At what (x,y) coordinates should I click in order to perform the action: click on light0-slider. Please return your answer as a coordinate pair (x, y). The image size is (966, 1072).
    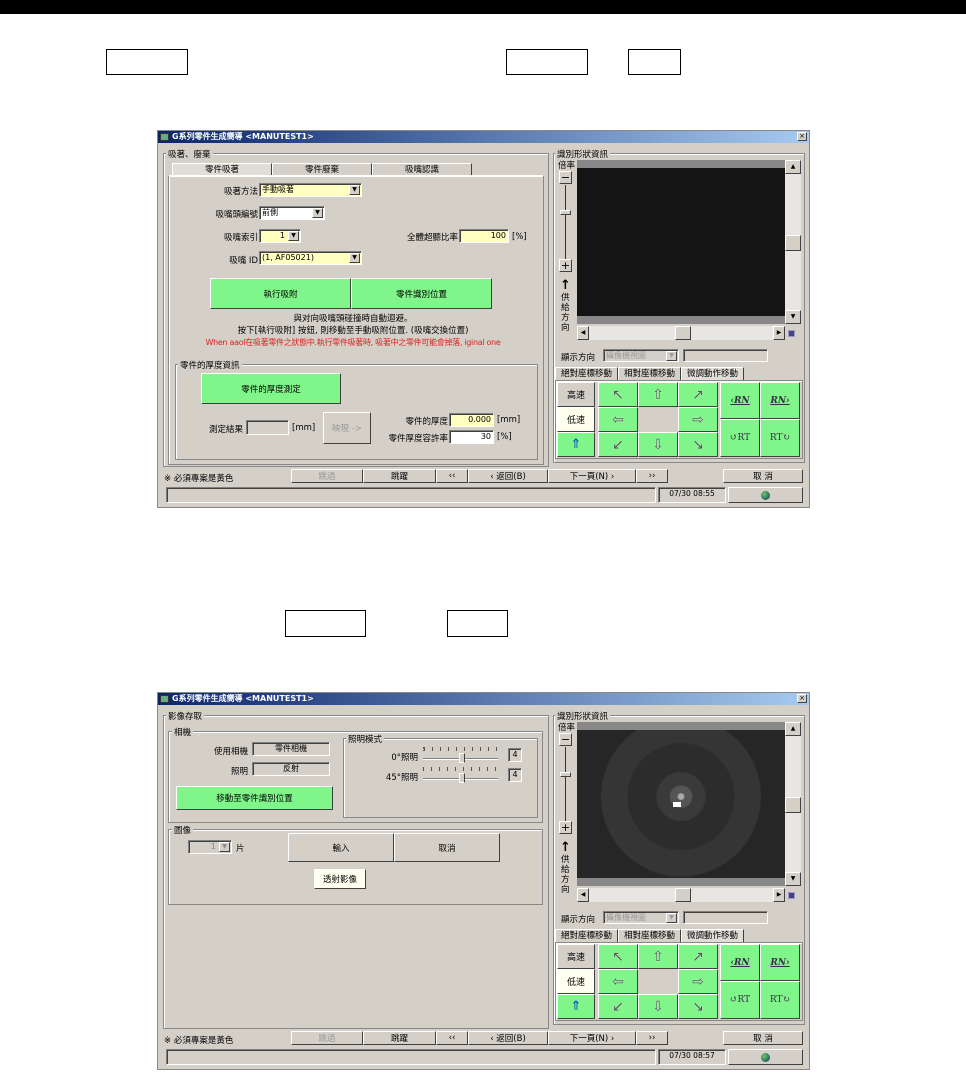
    Looking at the image, I should click on (460, 755).